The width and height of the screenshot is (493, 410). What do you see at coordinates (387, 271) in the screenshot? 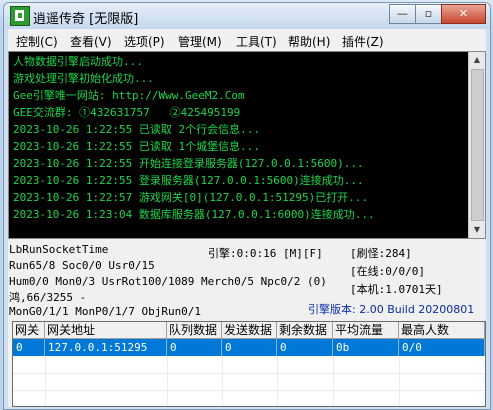
I see `online-count: [在线:0/0/0]` at bounding box center [387, 271].